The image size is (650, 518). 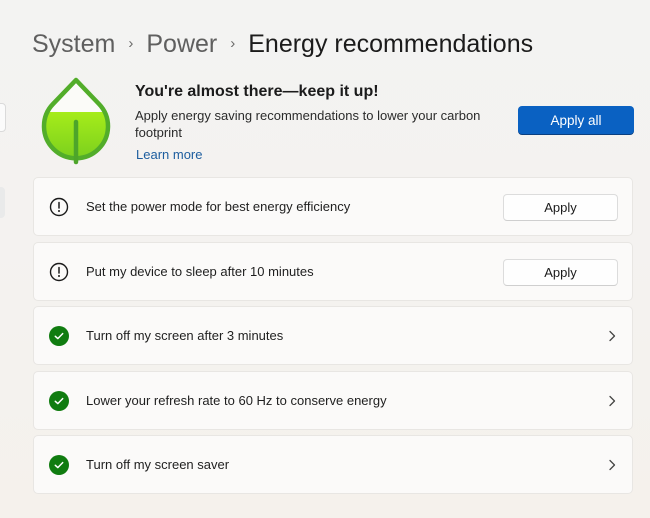 What do you see at coordinates (169, 154) in the screenshot?
I see `learn-more-link: Learn more` at bounding box center [169, 154].